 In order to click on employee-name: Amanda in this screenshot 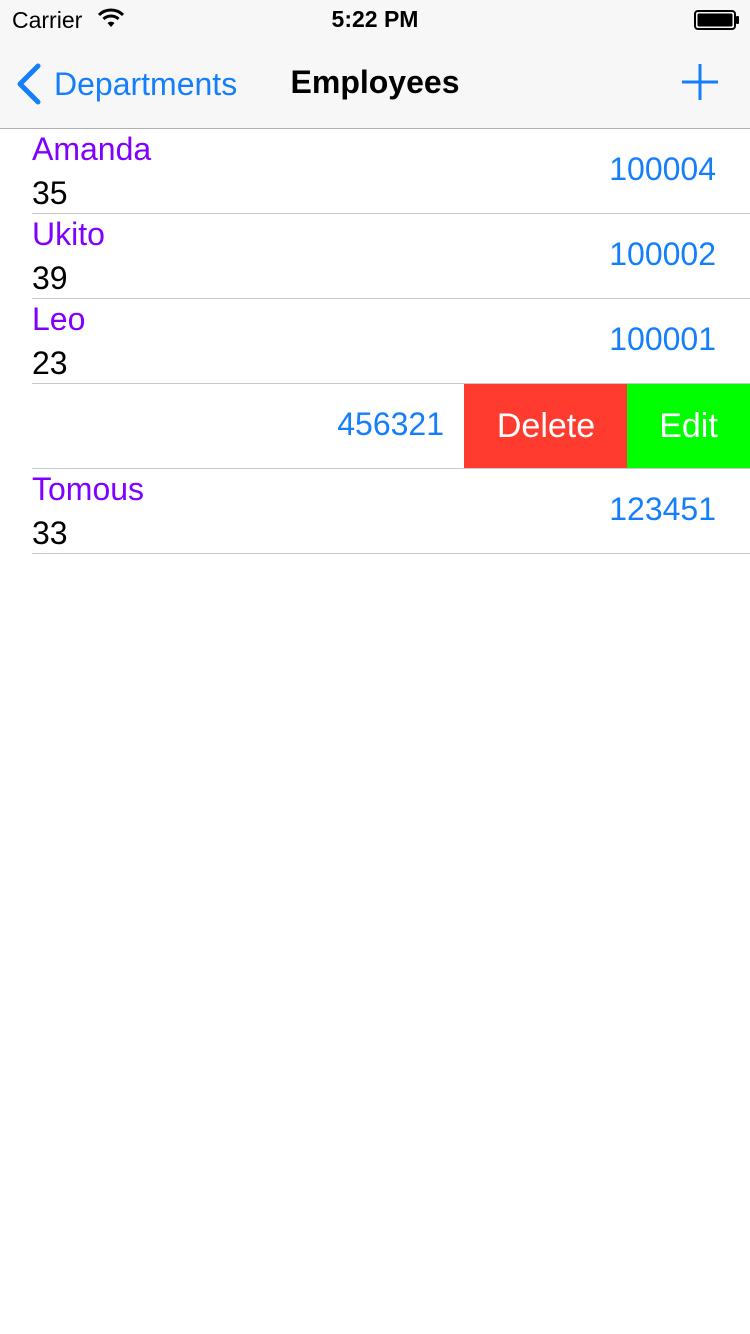, I will do `click(92, 149)`.